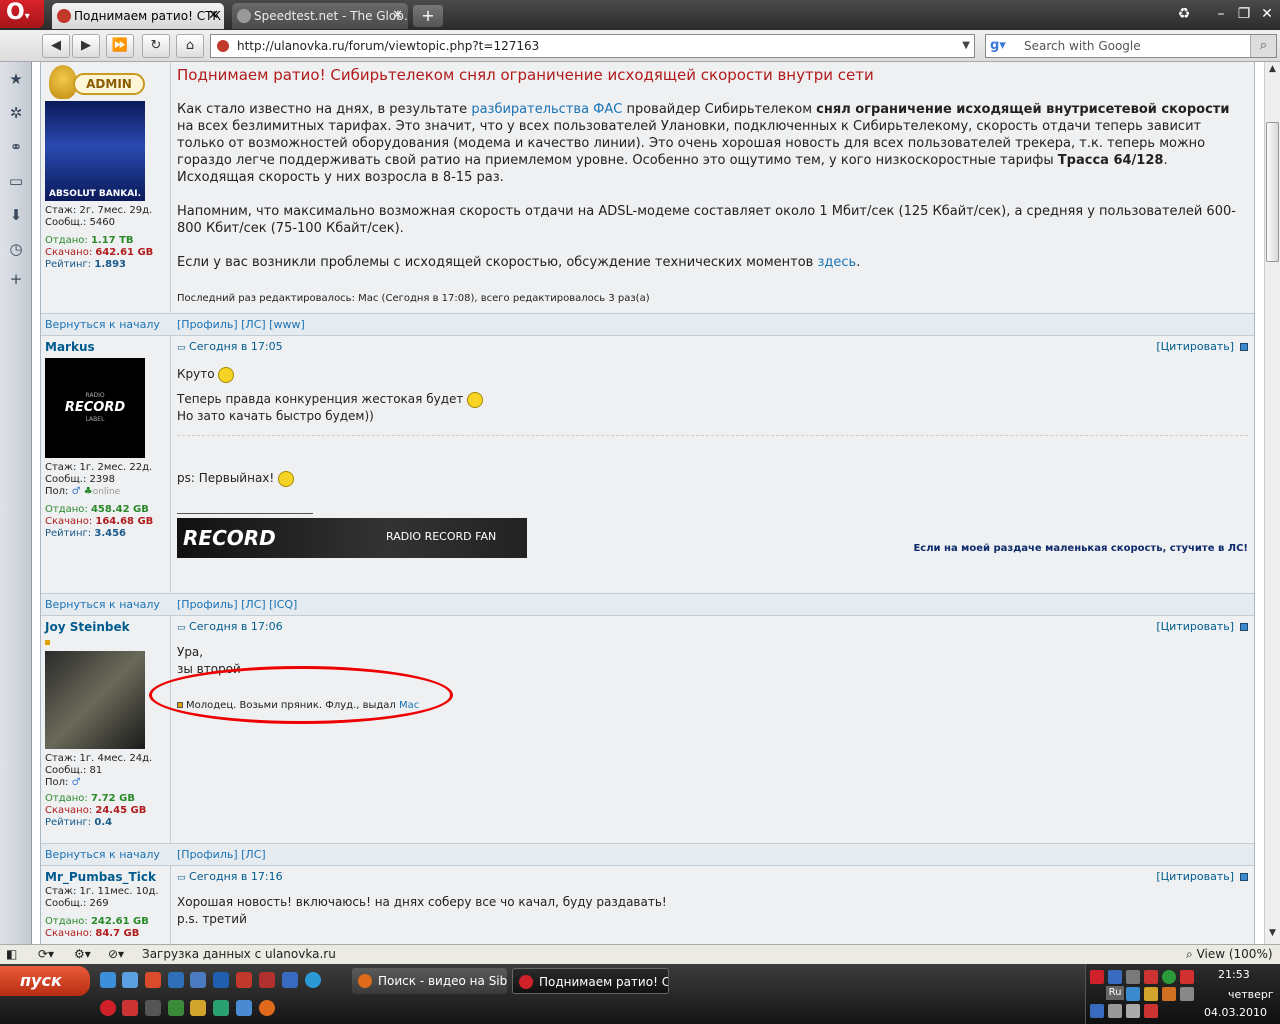 This screenshot has width=1280, height=1024. I want to click on back-button: ◀, so click(56, 46).